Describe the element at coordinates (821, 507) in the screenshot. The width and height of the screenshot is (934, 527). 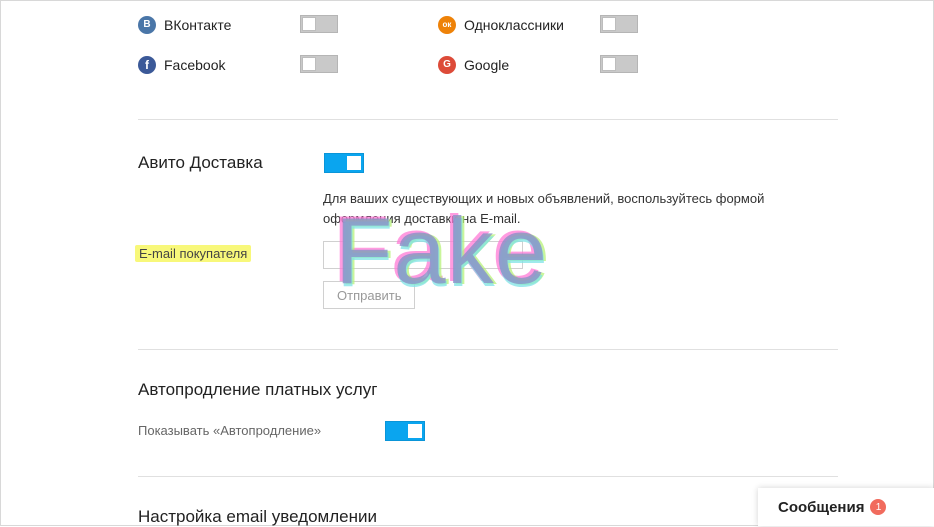
I see `messages-label: Сообщения` at that location.